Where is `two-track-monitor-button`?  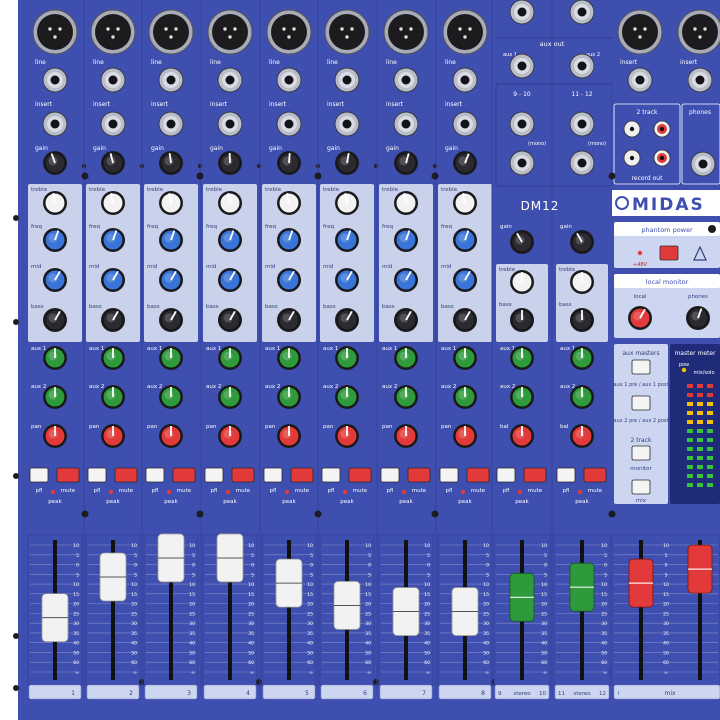
two-track-monitor-button is located at coordinates (641, 453).